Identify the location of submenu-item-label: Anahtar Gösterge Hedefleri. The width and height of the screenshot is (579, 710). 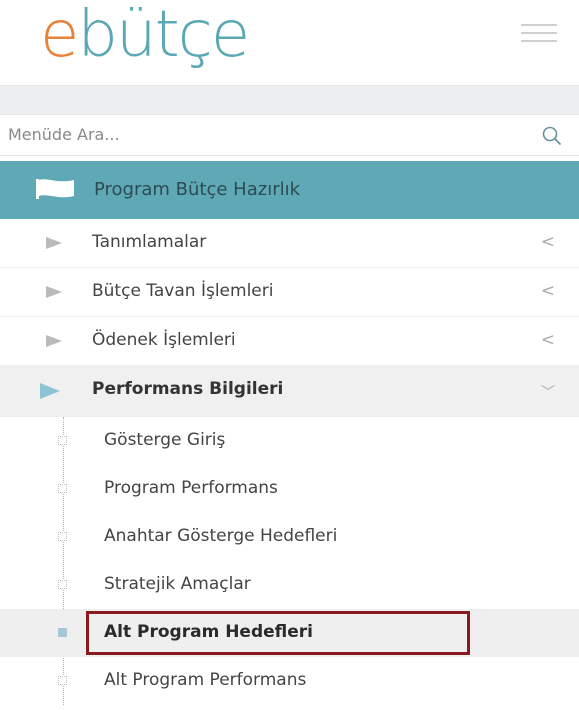
(221, 536).